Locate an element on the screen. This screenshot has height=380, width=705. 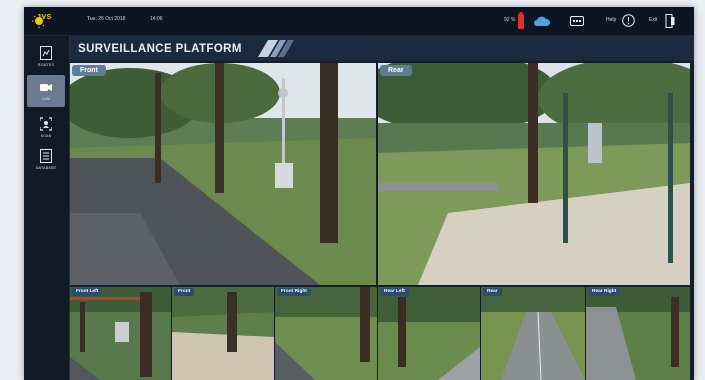
sidebar-item-label: SCAN is located at coordinates (46, 136).